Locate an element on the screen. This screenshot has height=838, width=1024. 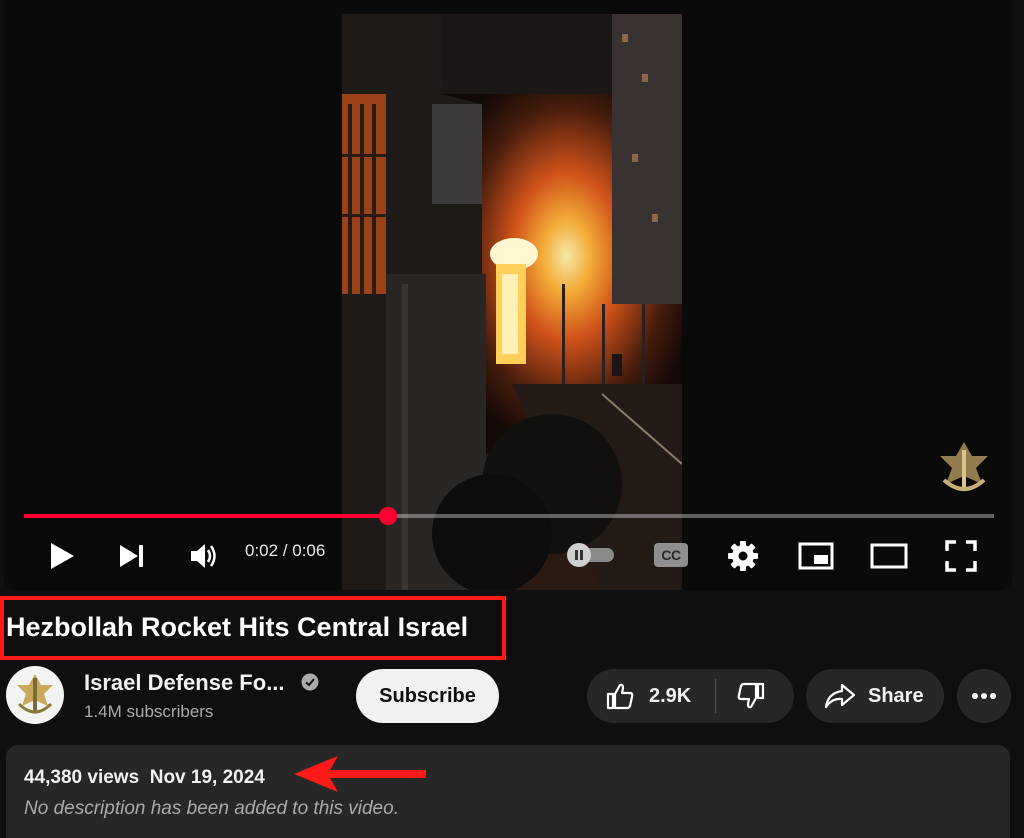
settings-button is located at coordinates (743, 556).